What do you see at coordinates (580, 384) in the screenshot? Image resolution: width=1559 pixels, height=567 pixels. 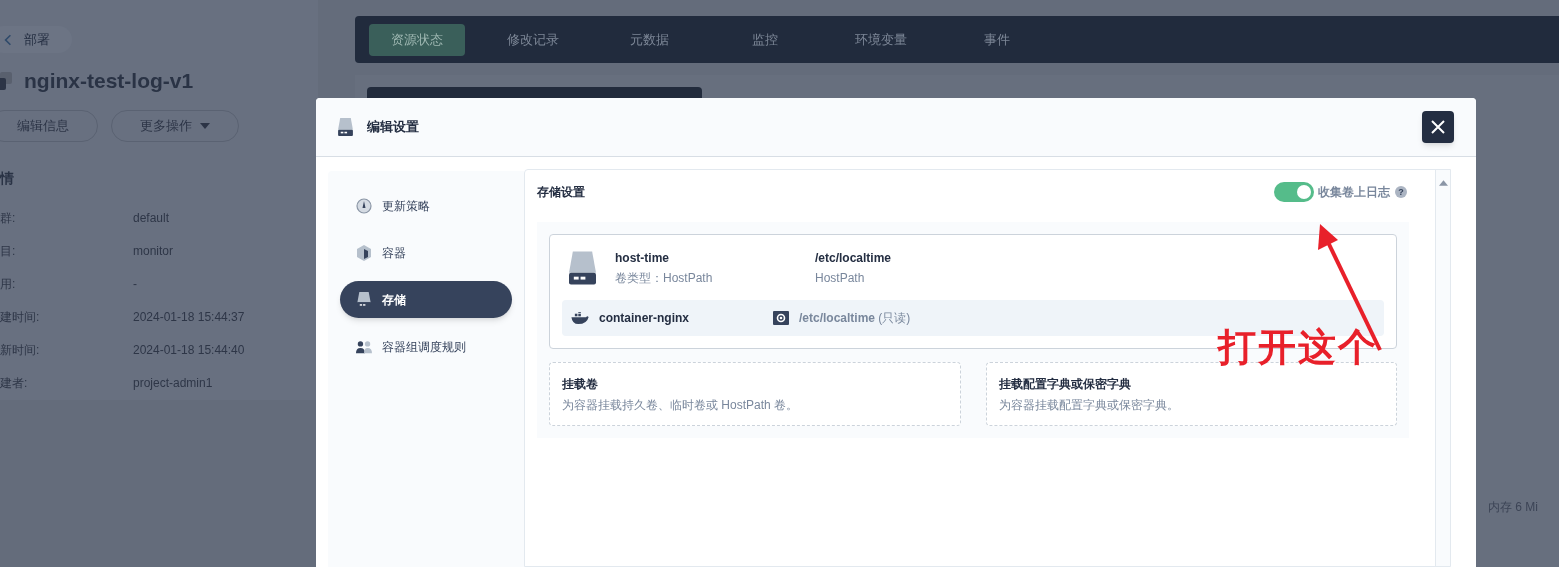 I see `option-title: 挂载卷` at bounding box center [580, 384].